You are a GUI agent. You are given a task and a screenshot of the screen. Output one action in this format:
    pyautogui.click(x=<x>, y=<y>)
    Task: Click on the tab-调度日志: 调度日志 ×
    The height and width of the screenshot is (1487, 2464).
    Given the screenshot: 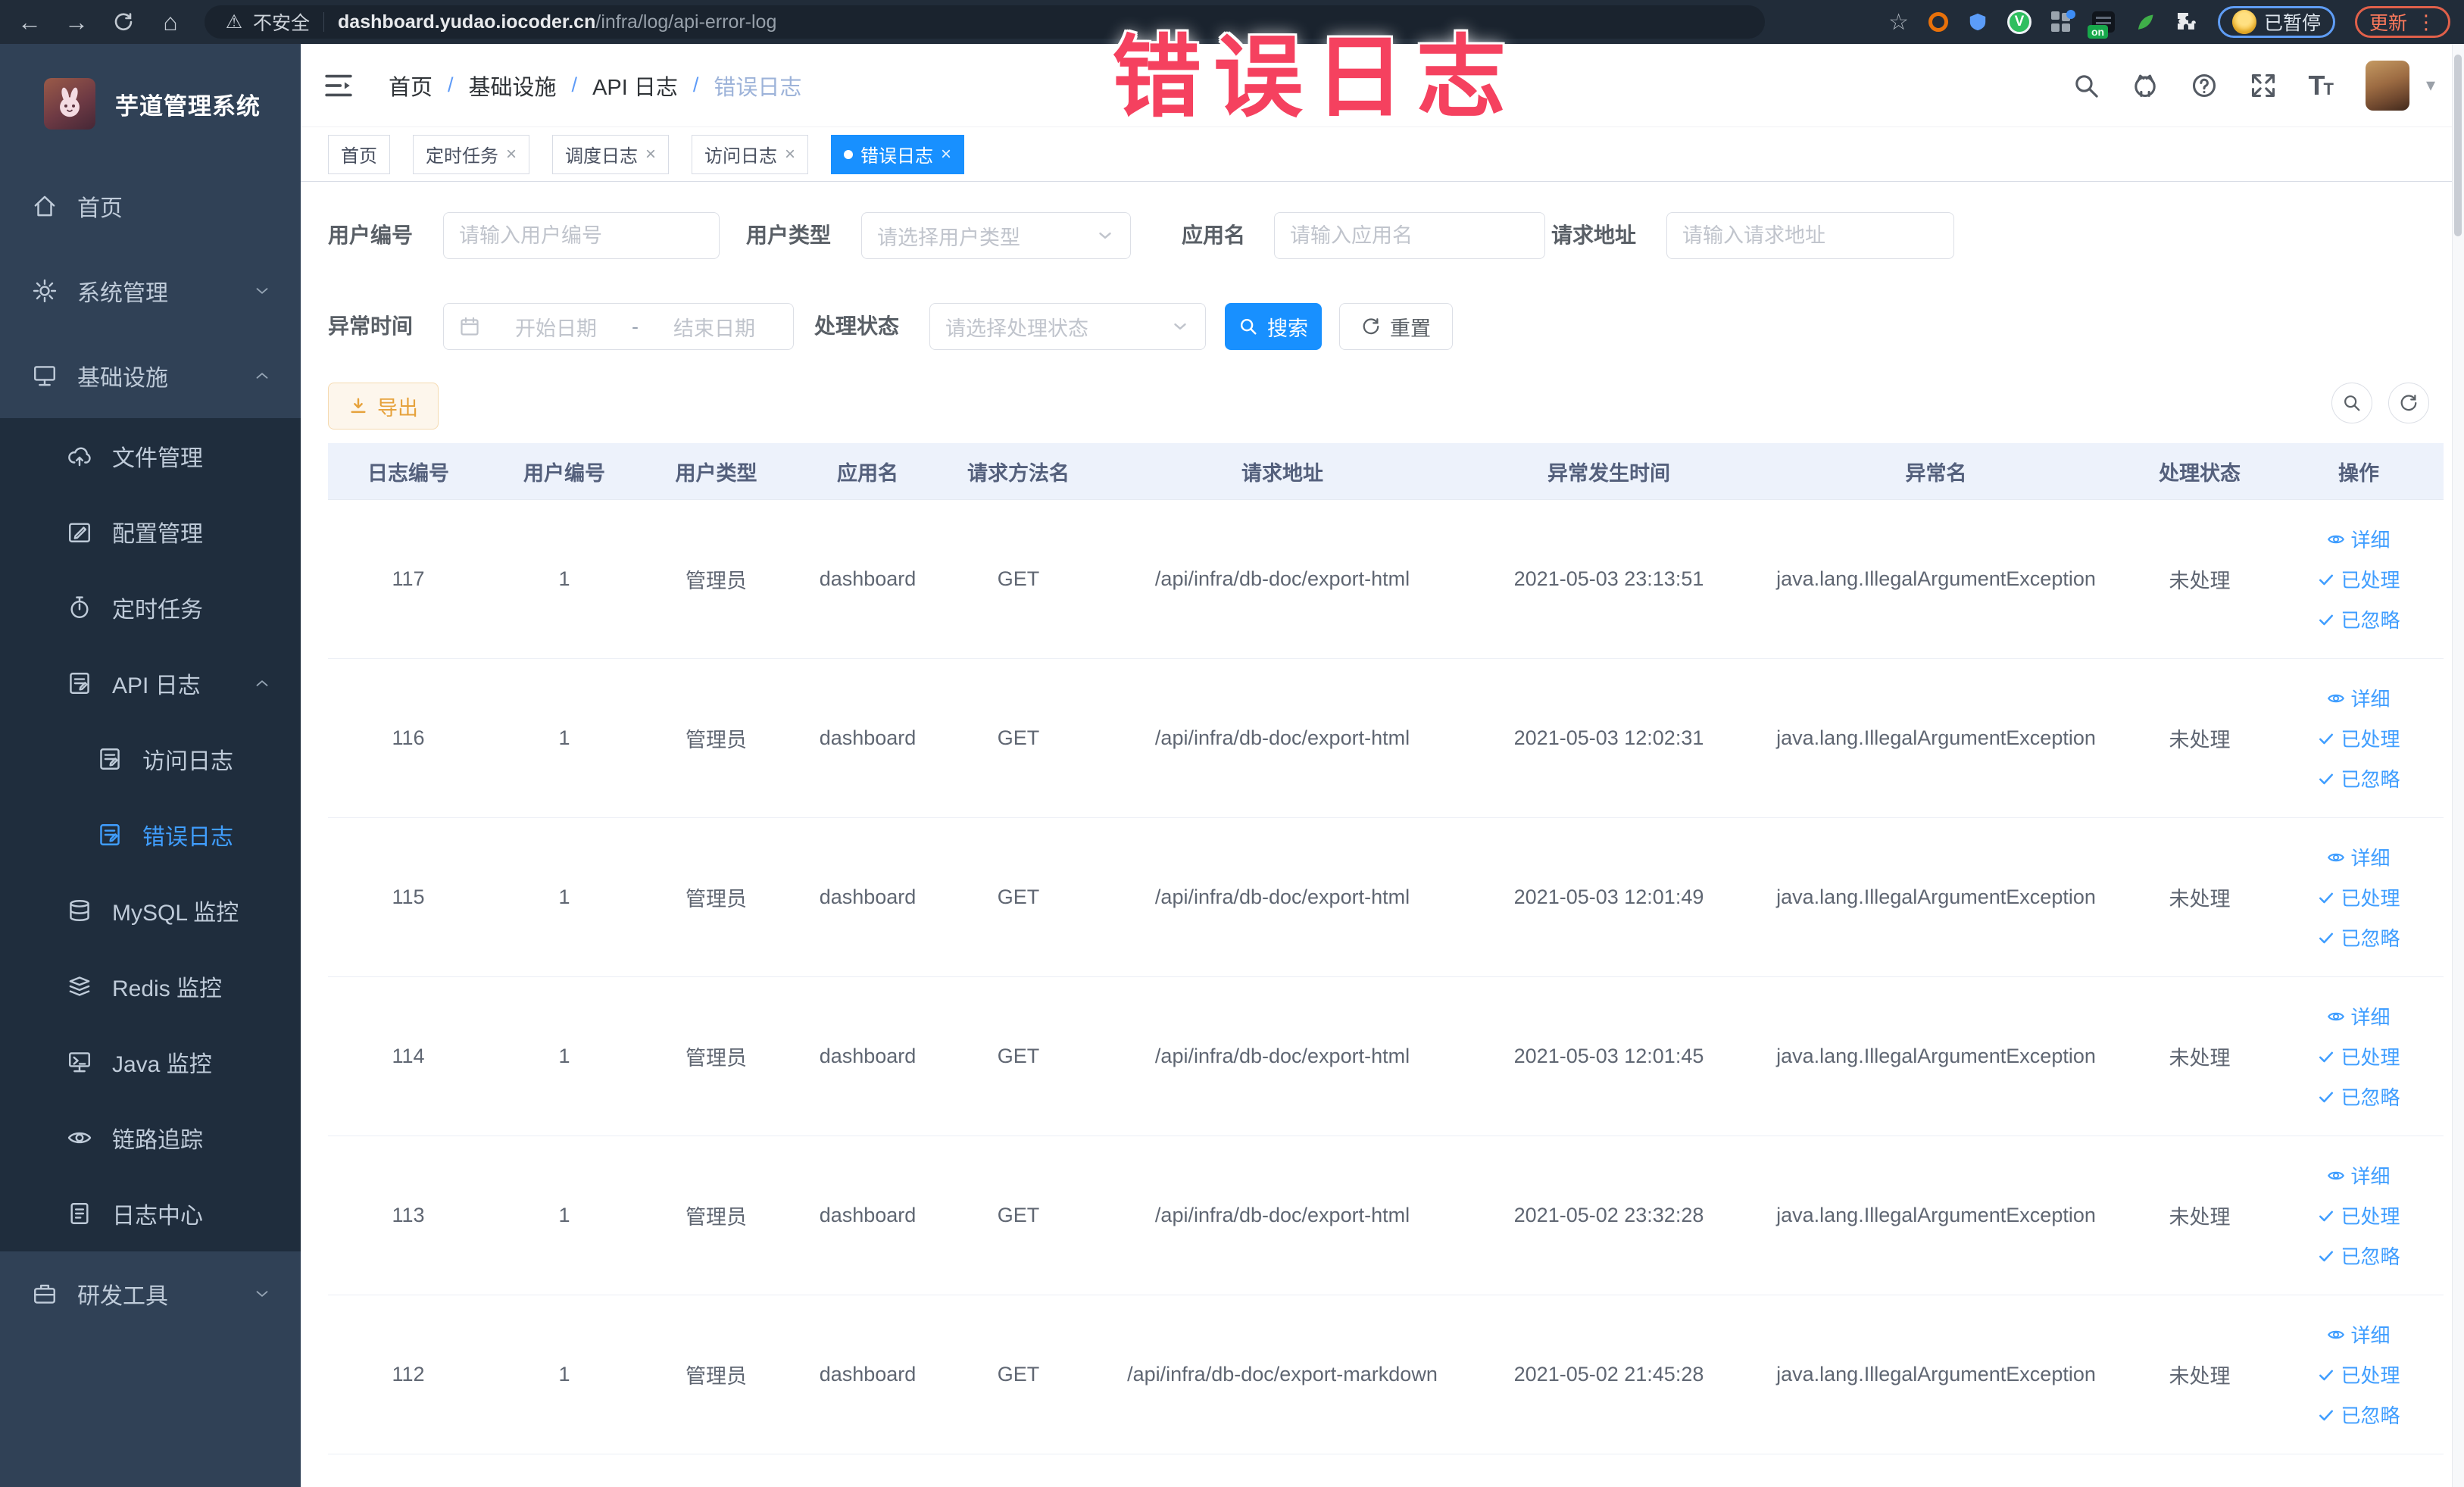 What is the action you would take?
    pyautogui.click(x=611, y=154)
    